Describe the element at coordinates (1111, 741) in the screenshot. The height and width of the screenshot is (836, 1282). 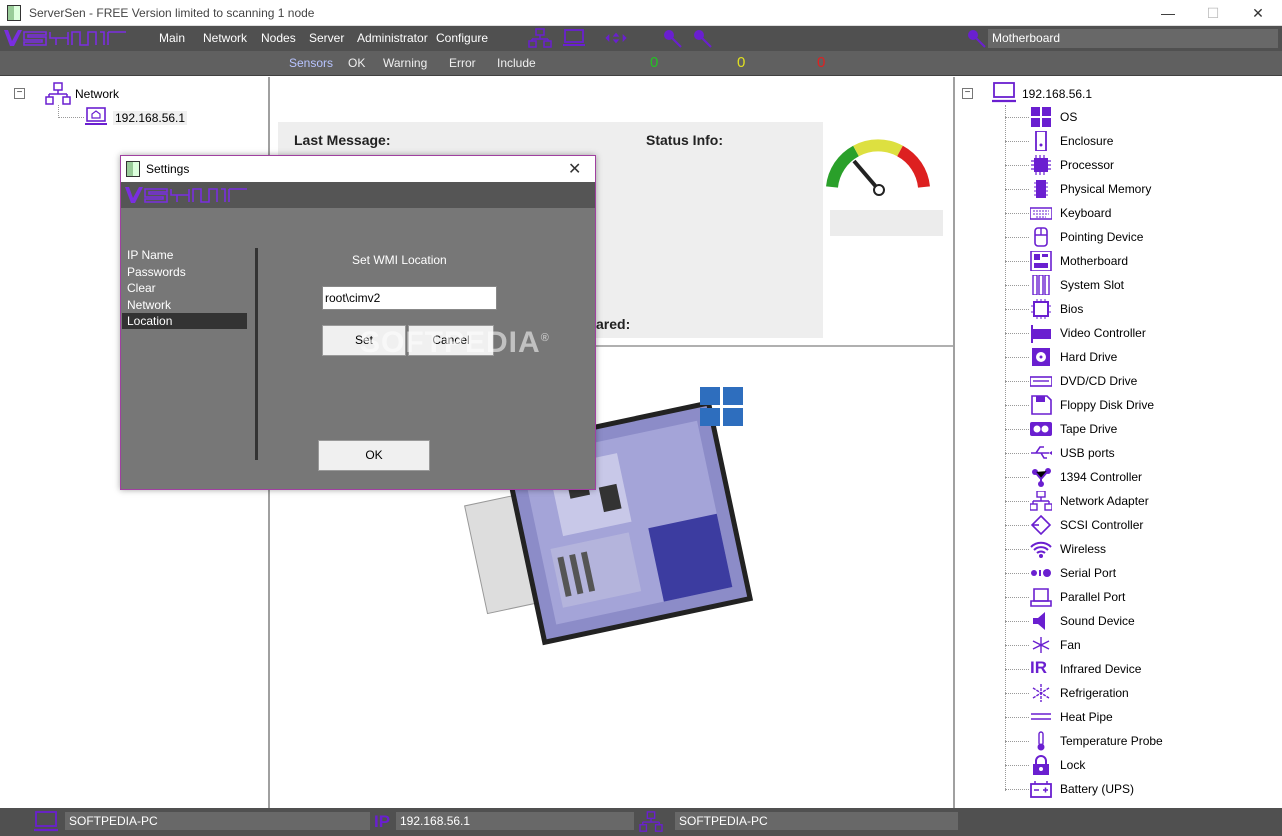
I see `hardware-item-label: Temperature Probe` at that location.